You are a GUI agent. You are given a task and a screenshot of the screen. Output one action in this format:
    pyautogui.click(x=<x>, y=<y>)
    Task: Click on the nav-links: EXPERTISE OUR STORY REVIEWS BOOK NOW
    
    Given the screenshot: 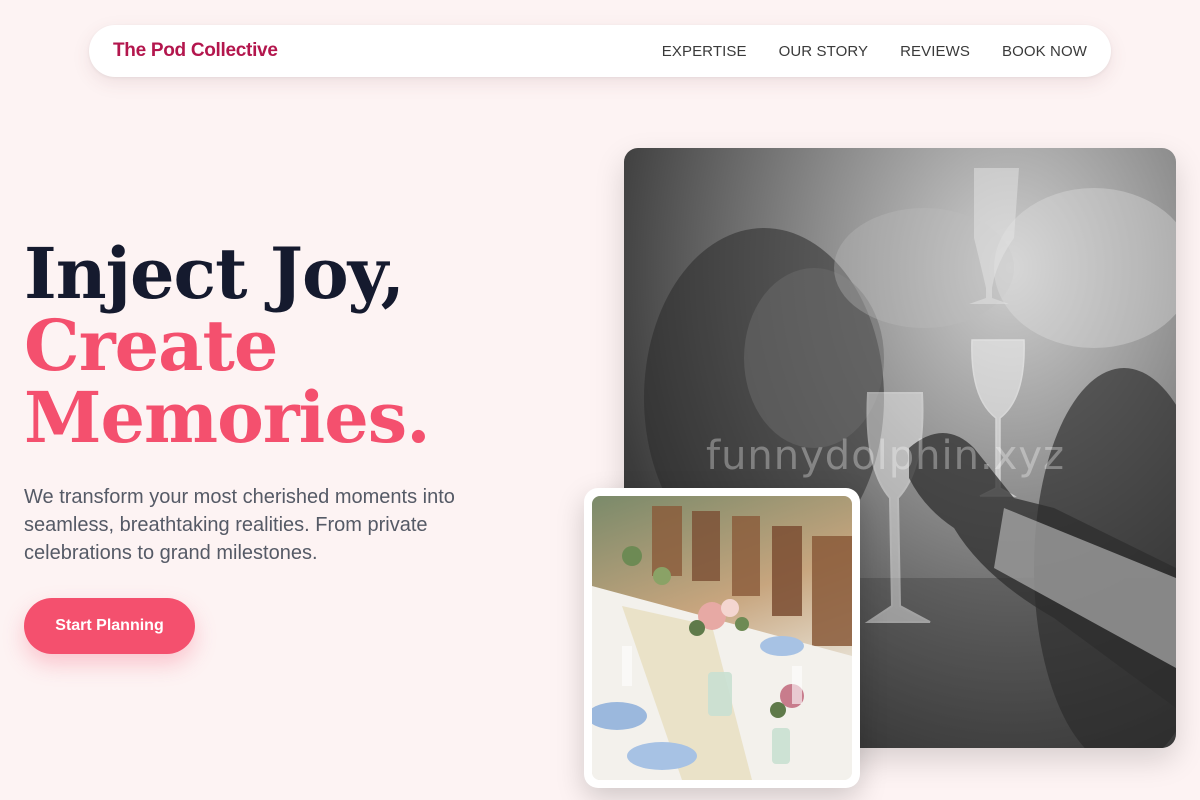 What is the action you would take?
    pyautogui.click(x=874, y=51)
    